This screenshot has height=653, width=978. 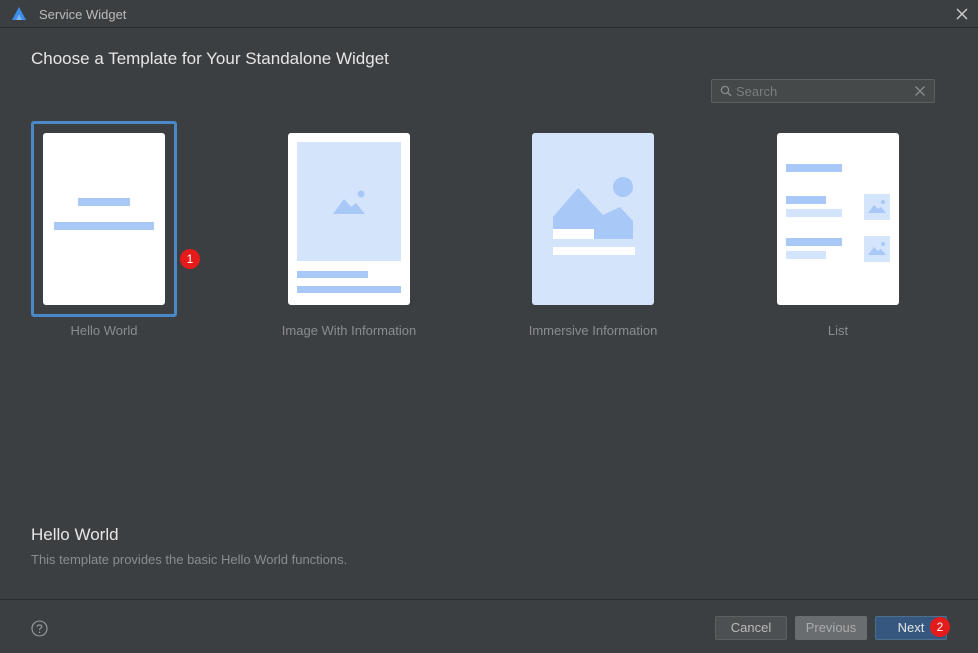 What do you see at coordinates (190, 259) in the screenshot?
I see `step-badge-1: 1` at bounding box center [190, 259].